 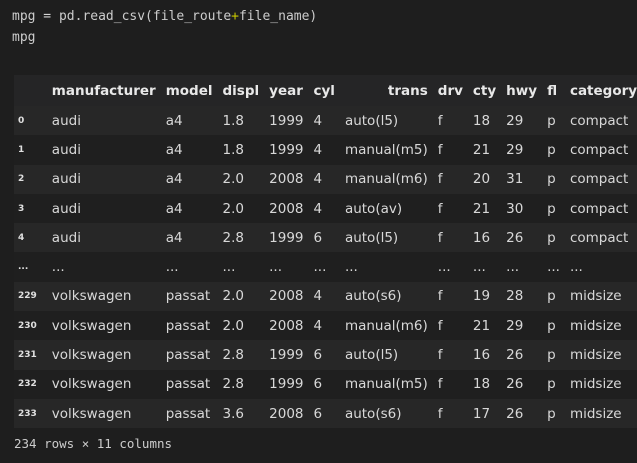 What do you see at coordinates (27, 384) in the screenshot?
I see `row-index: 232` at bounding box center [27, 384].